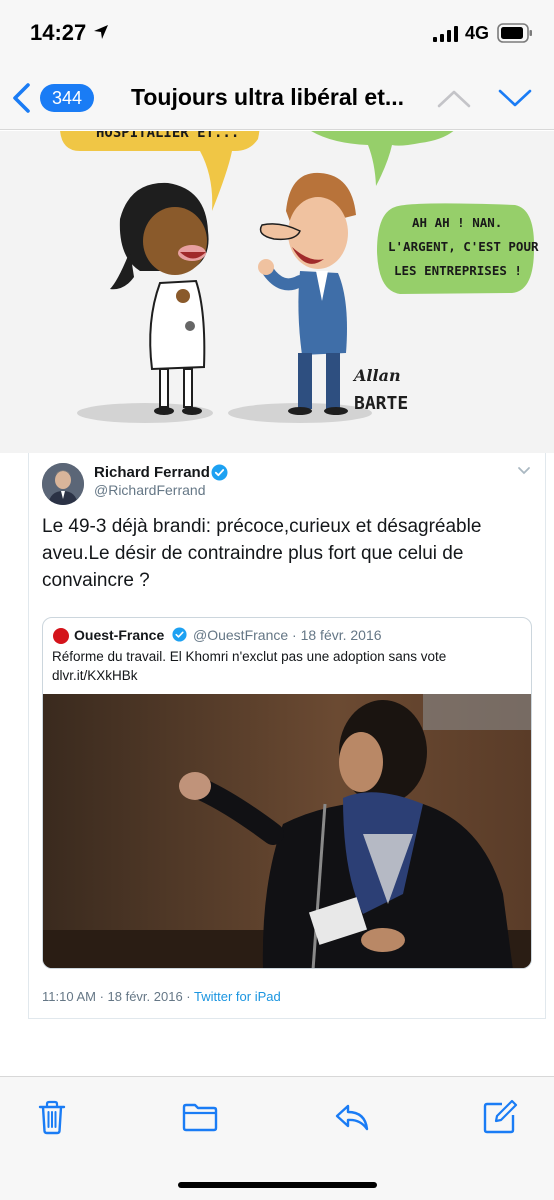  What do you see at coordinates (277, 32) in the screenshot?
I see `status-bar: 14:27 4G` at bounding box center [277, 32].